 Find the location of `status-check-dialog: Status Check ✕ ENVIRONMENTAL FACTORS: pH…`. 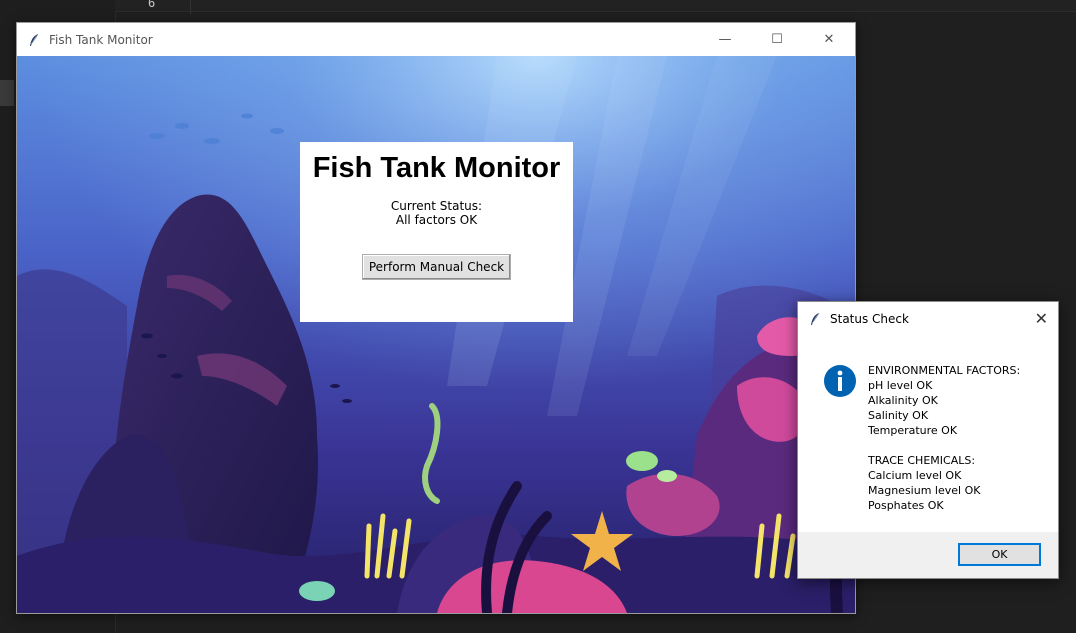

status-check-dialog: Status Check ✕ ENVIRONMENTAL FACTORS: pH… is located at coordinates (928, 440).